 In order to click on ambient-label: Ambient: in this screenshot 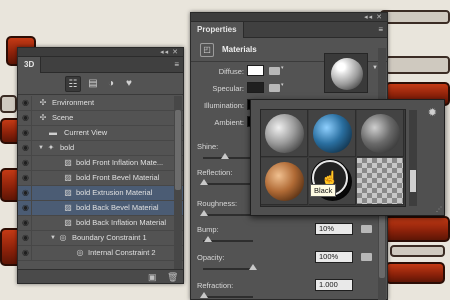, I will do `click(229, 122)`.